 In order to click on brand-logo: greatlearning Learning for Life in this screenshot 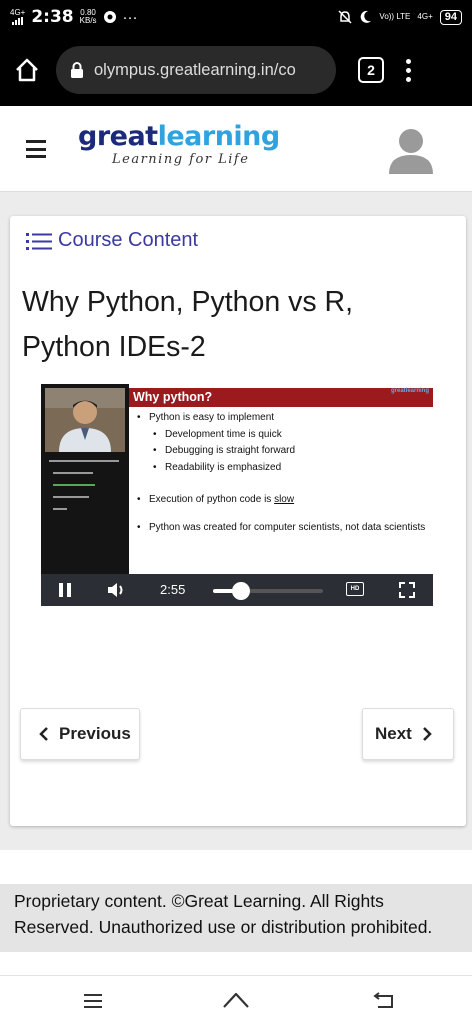, I will do `click(179, 145)`.